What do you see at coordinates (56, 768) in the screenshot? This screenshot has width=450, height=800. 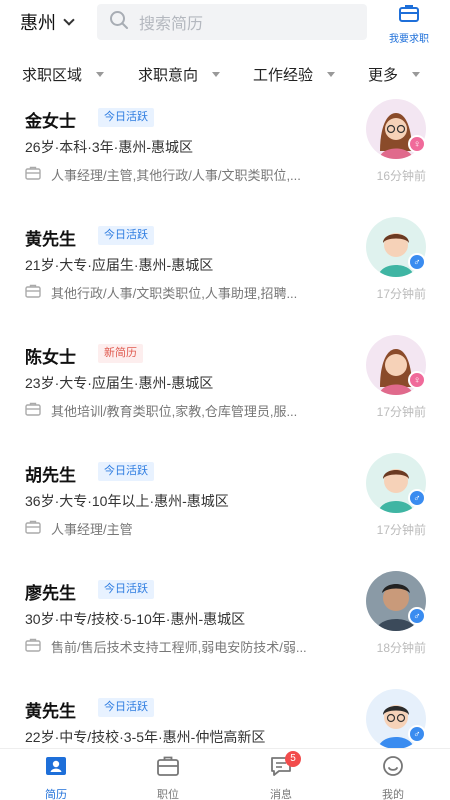 I see `resume-icon` at bounding box center [56, 768].